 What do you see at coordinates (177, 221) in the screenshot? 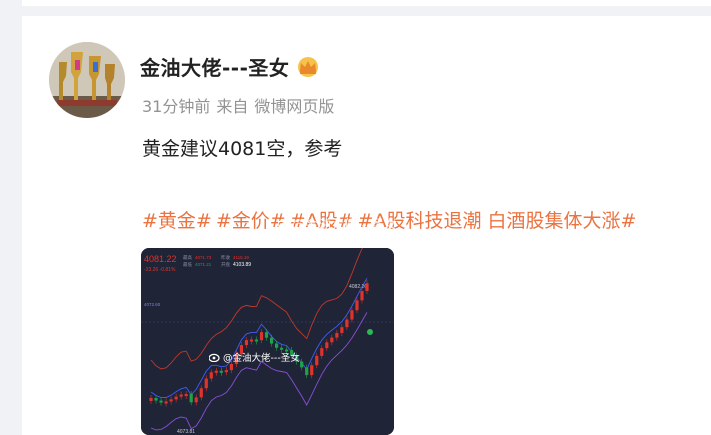
I see `topic-tag: #黄金#` at bounding box center [177, 221].